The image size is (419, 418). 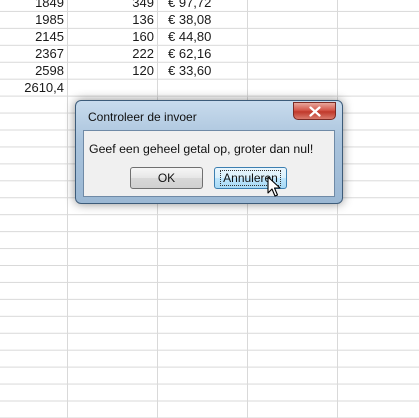 I want to click on cell: 349, so click(x=112, y=5).